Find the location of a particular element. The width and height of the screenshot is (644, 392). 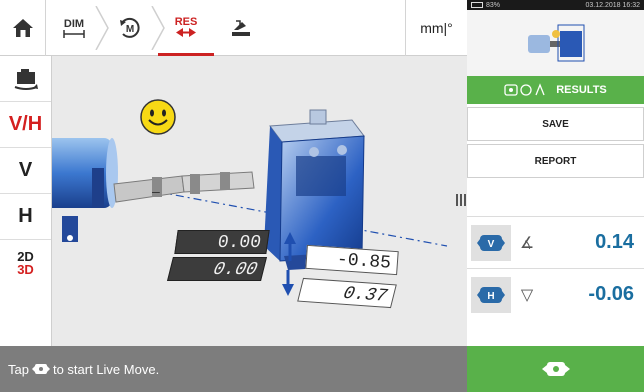

step-measure: M is located at coordinates (133, 28).